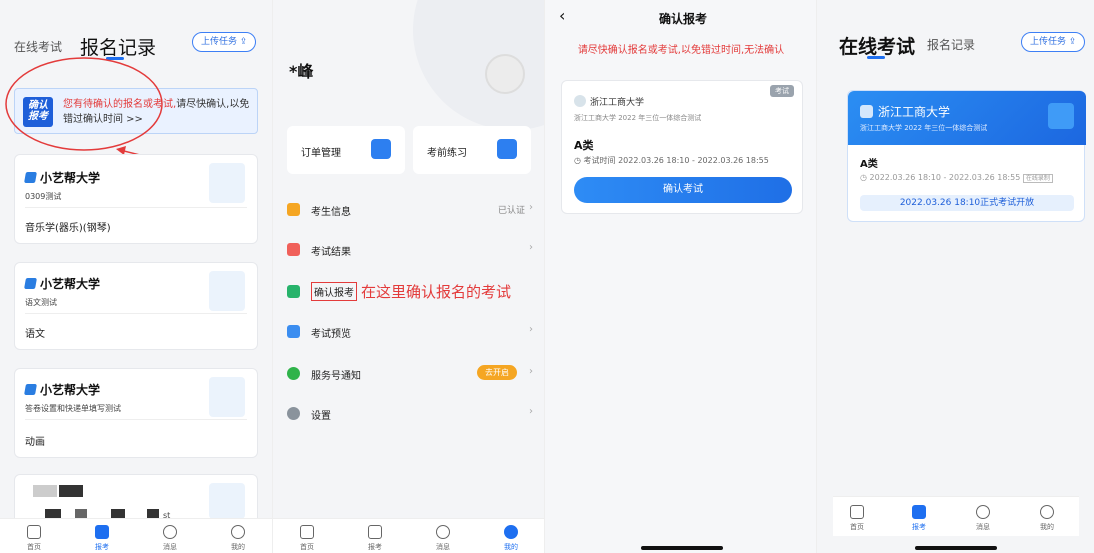 This screenshot has height=553, width=1094. I want to click on exam-open-time-bar: 2022.03.26 18:10正式考试开放, so click(967, 203).